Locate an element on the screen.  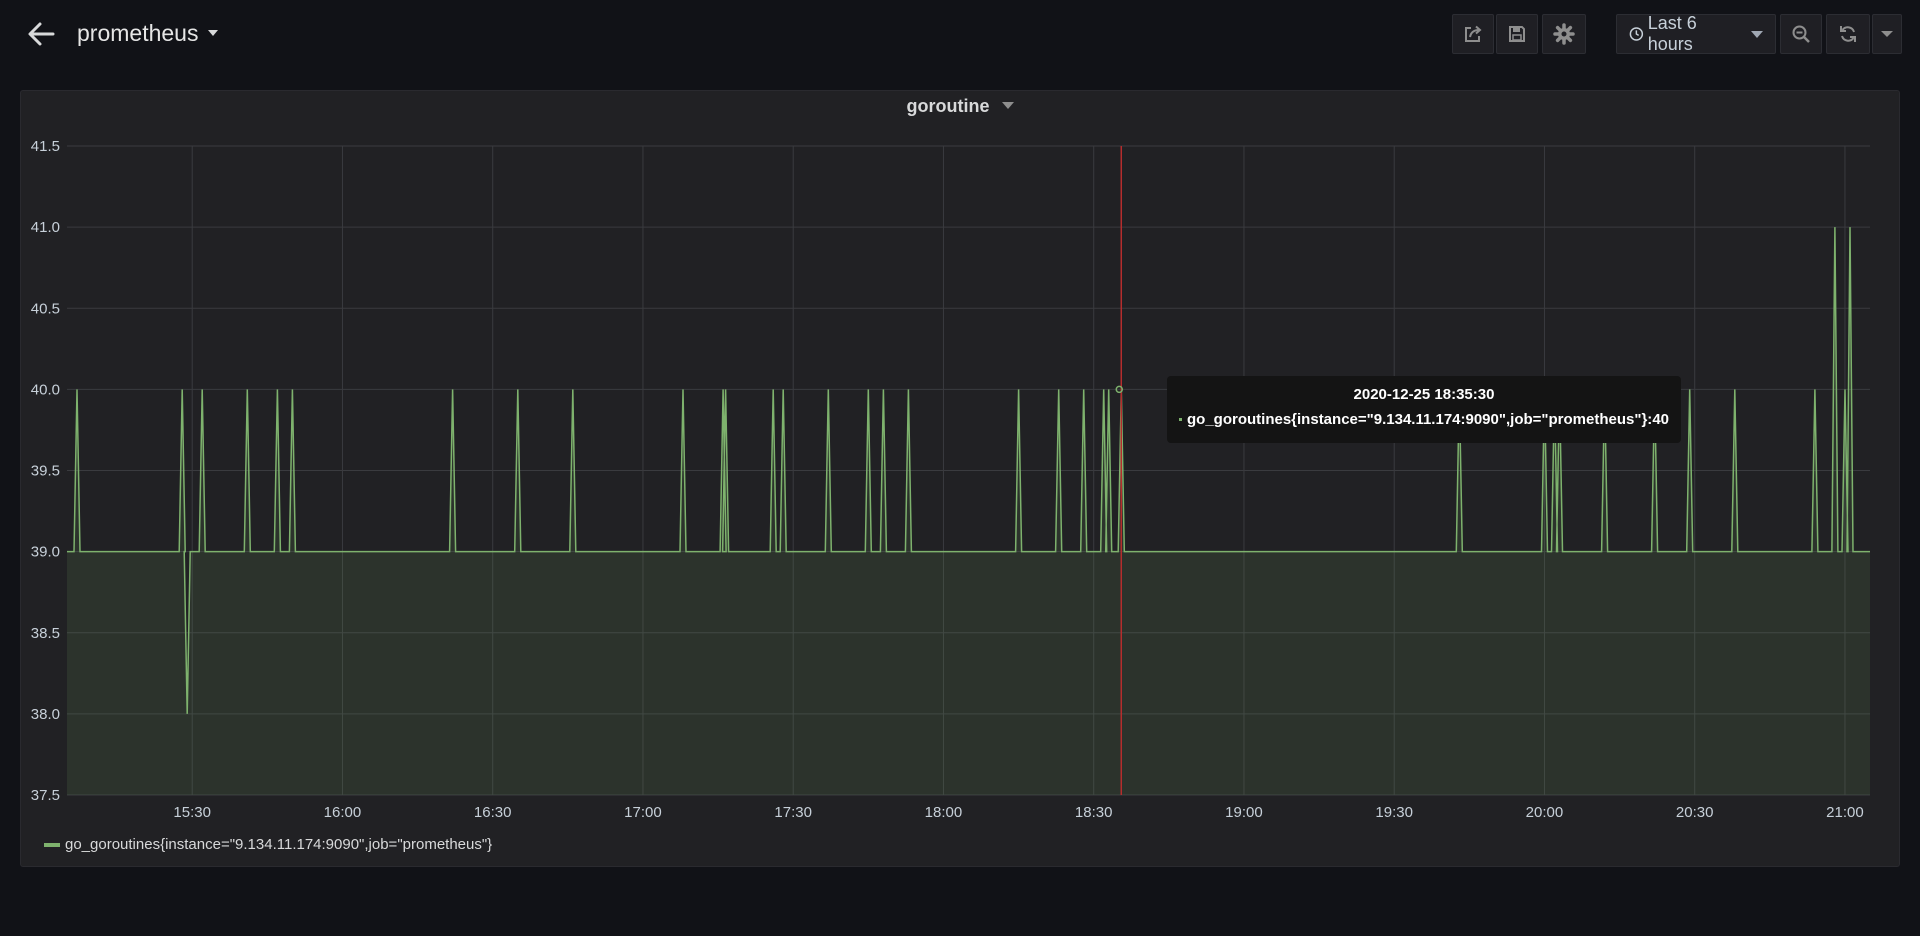
x-tick-label: 20:30 is located at coordinates (1695, 812).